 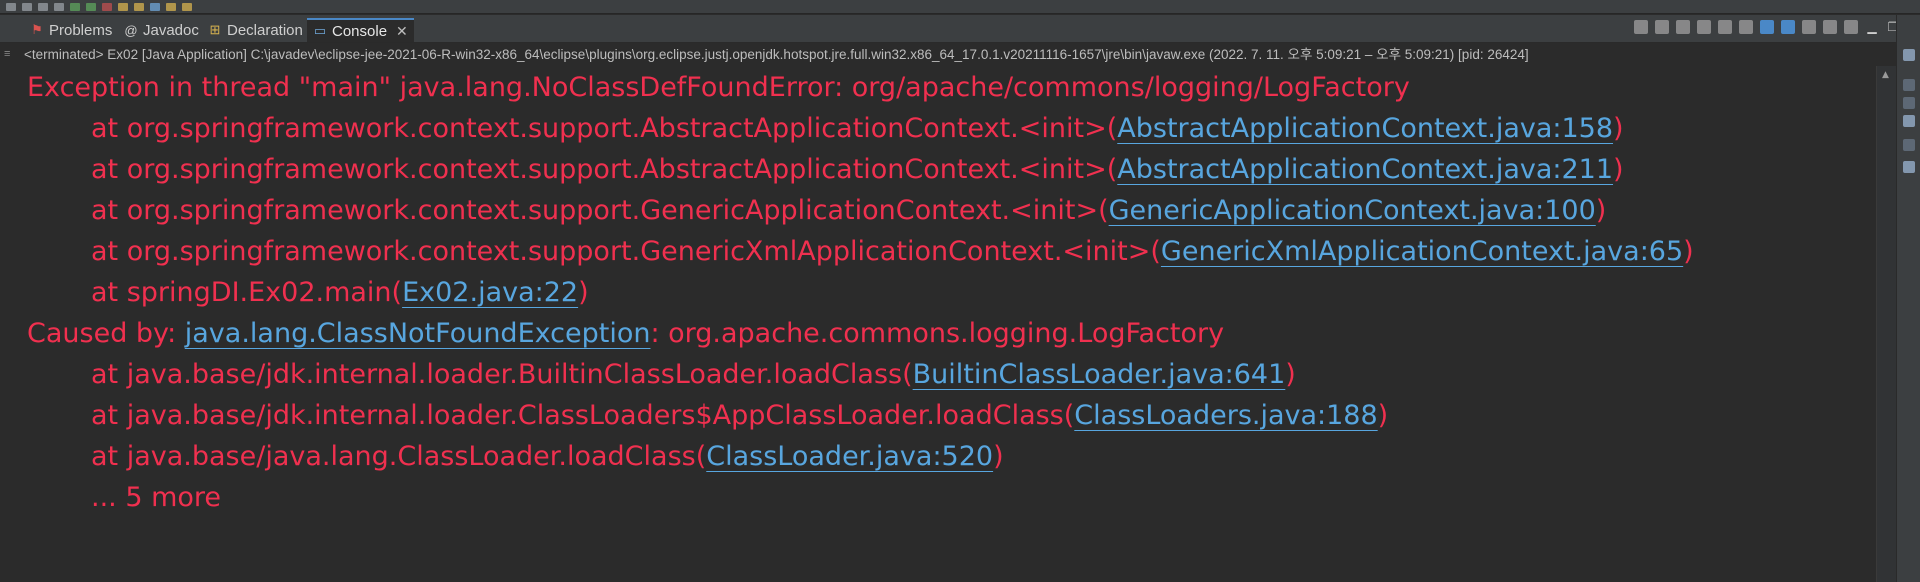 I want to click on display-selected-console-icon, so click(x=1830, y=27).